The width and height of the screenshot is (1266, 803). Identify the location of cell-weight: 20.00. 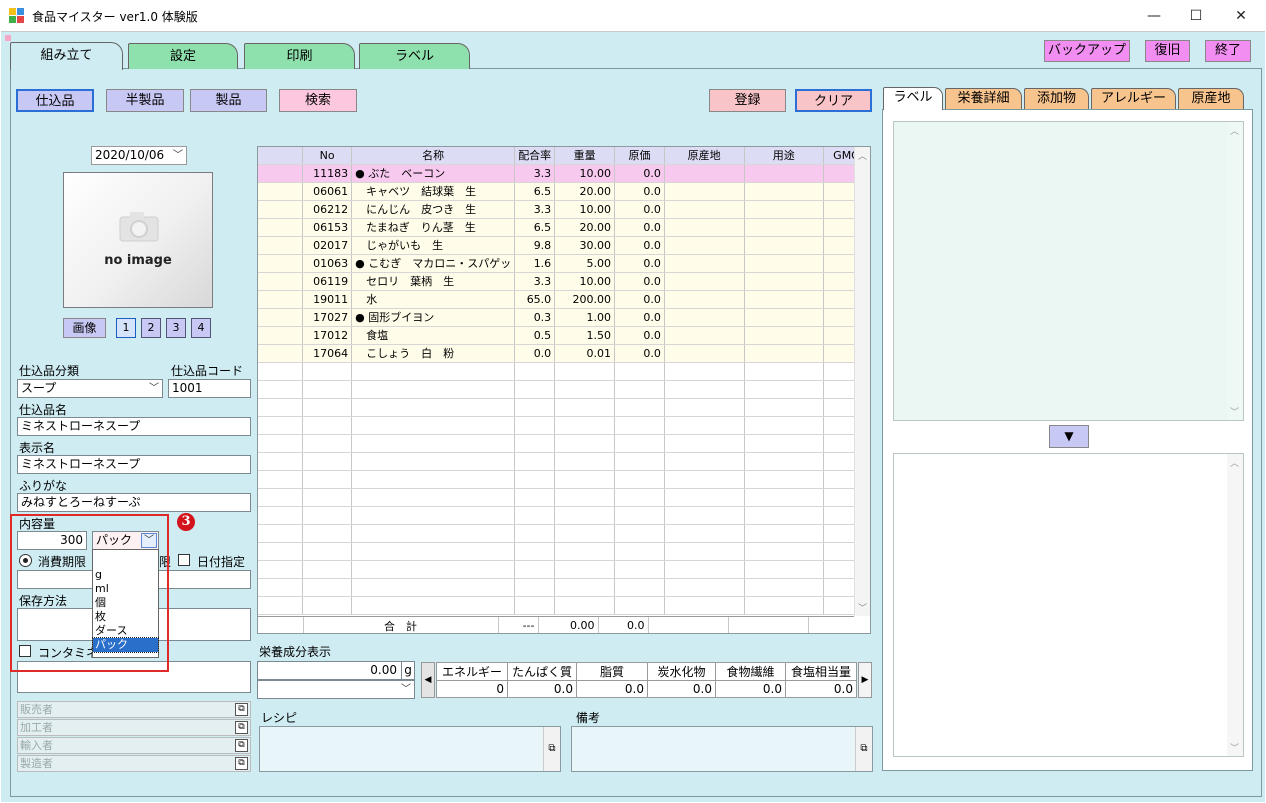
(585, 191).